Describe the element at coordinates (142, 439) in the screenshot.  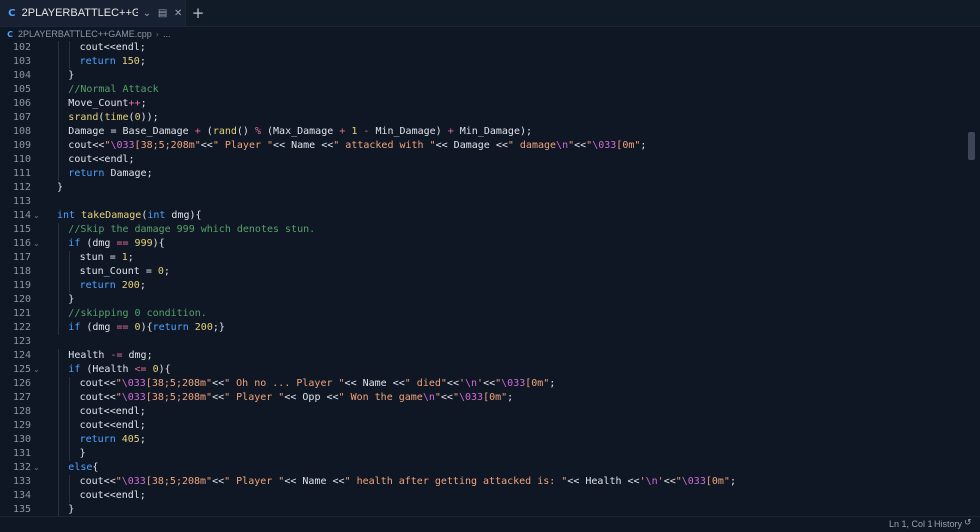
I see `code-token: ;` at that location.